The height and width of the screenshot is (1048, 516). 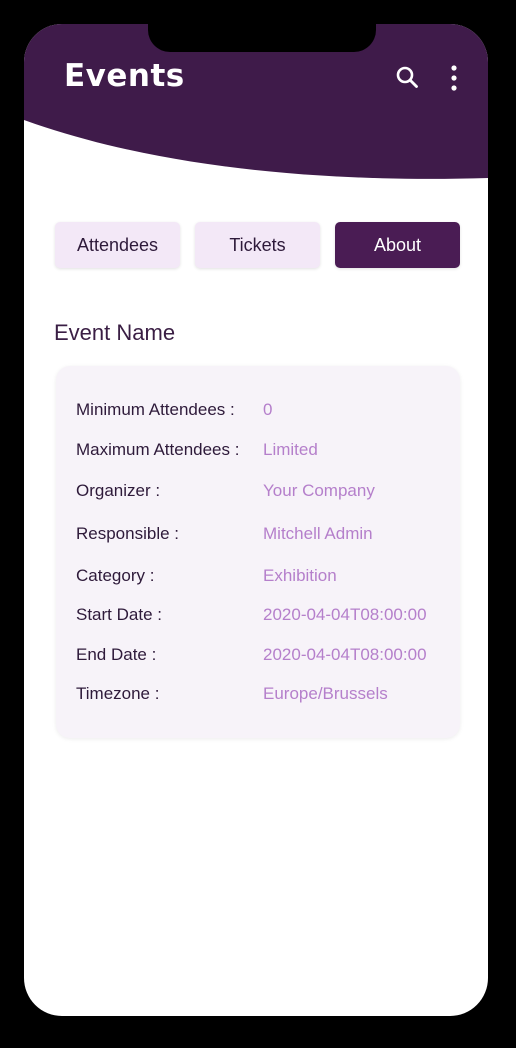 I want to click on detail-label: End Date :, so click(x=116, y=654).